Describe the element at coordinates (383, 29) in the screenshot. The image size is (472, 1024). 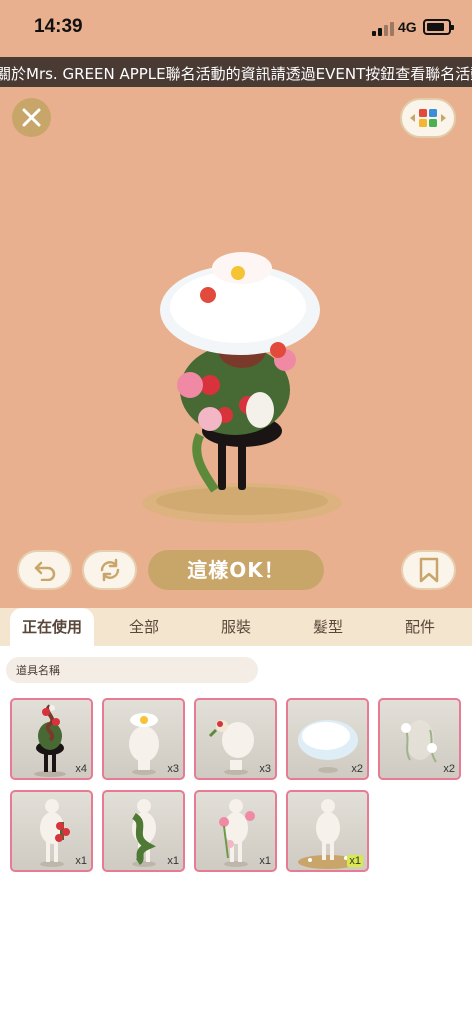
I see `signal-icon` at that location.